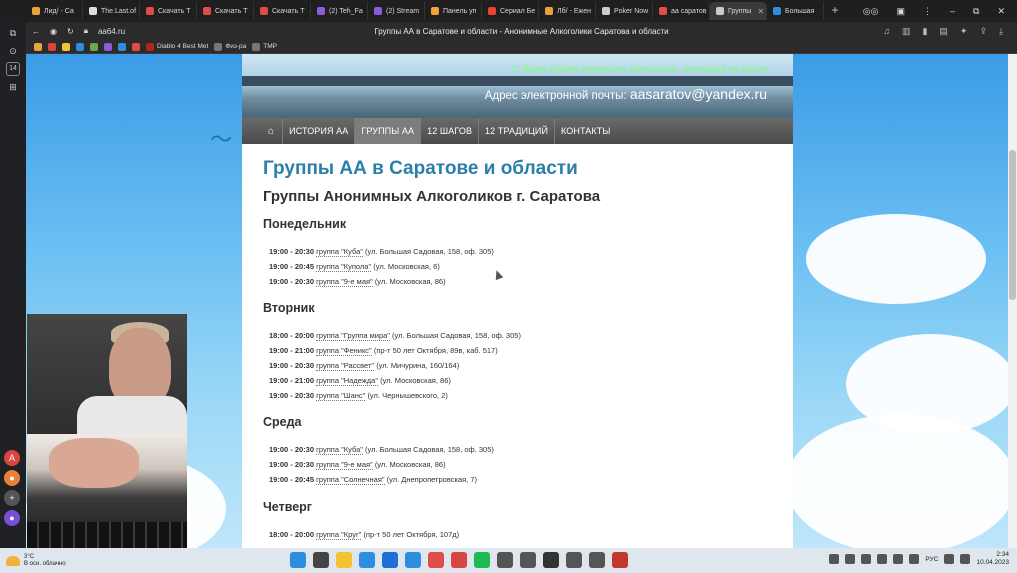 This screenshot has height=573, width=1017. I want to click on browser-tab: Группы ✕, so click(738, 11).